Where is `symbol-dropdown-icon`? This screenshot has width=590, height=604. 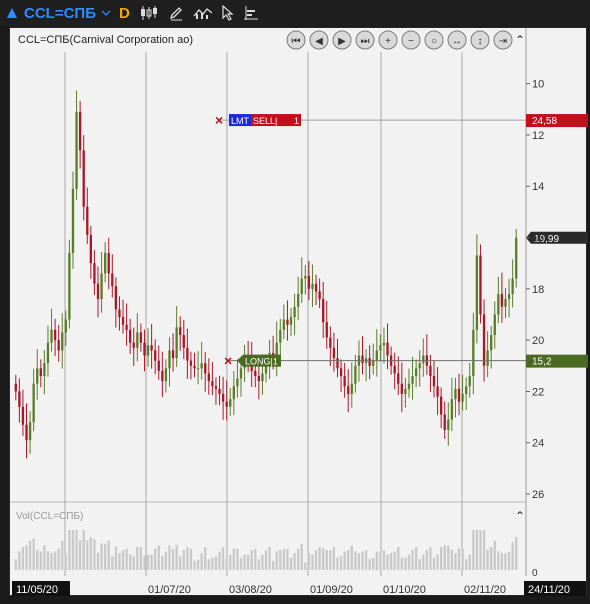 symbol-dropdown-icon is located at coordinates (106, 13).